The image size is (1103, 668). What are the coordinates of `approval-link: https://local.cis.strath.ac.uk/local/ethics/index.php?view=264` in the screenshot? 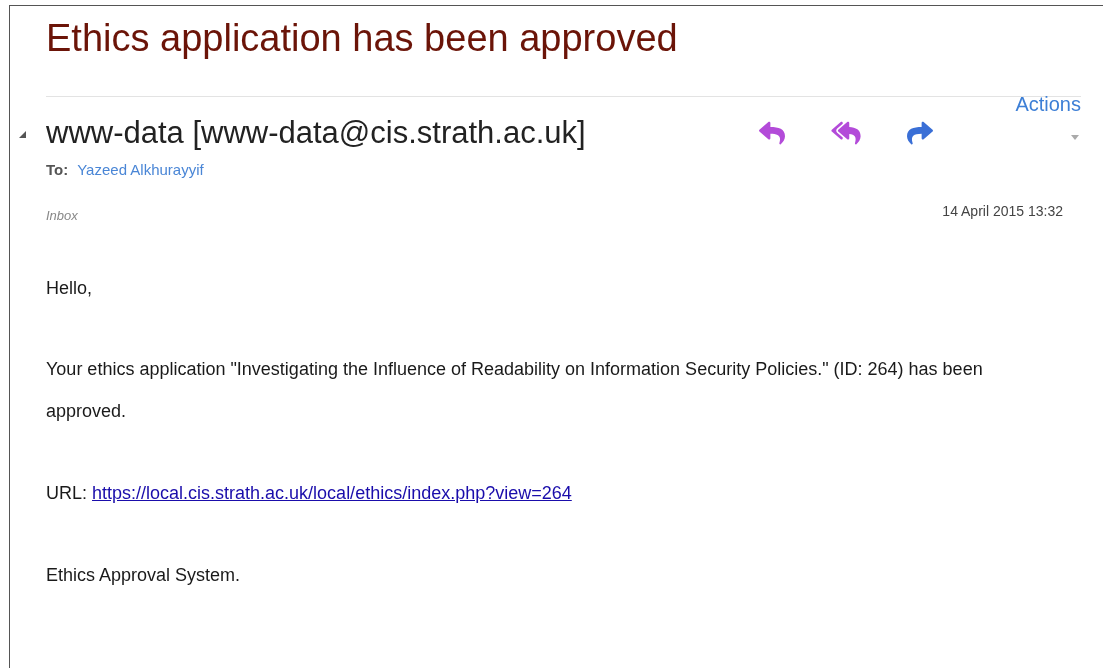 It's located at (332, 493).